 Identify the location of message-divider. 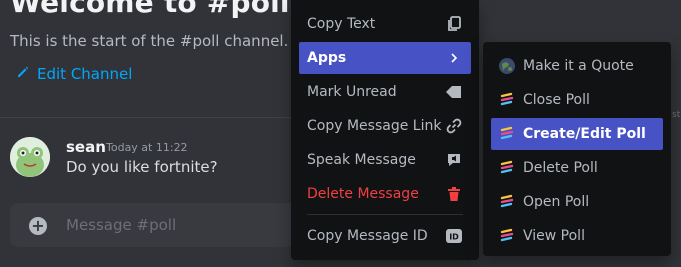
(150, 117).